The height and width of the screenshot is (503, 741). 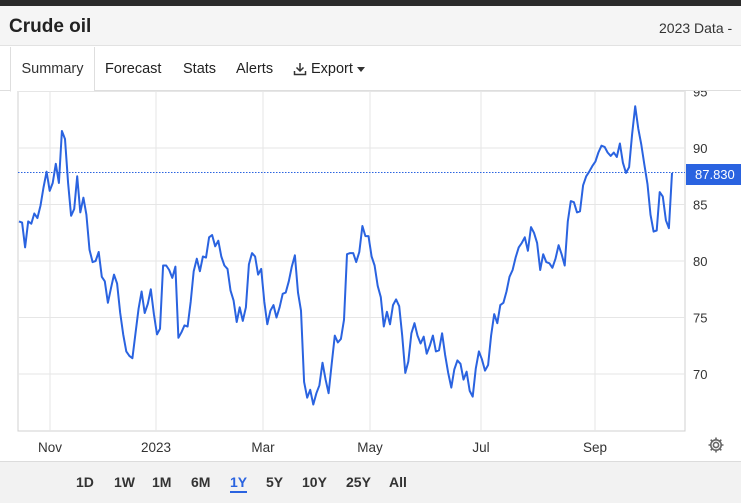 I want to click on range-selector: 1D 1W 1M 6M 1Y 5Y 10Y 25Y All, so click(x=370, y=482).